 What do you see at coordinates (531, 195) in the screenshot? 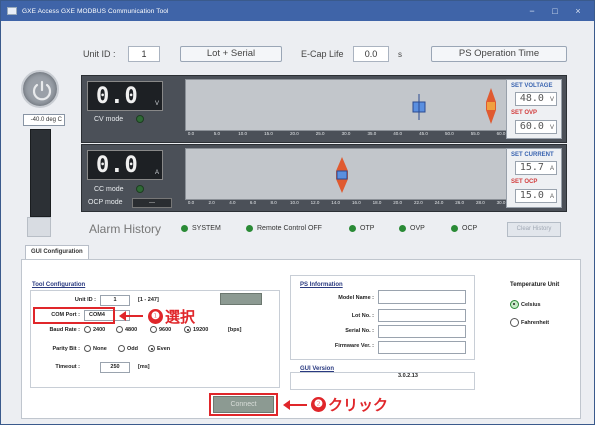
I see `set-ocp-value: 15.0` at bounding box center [531, 195].